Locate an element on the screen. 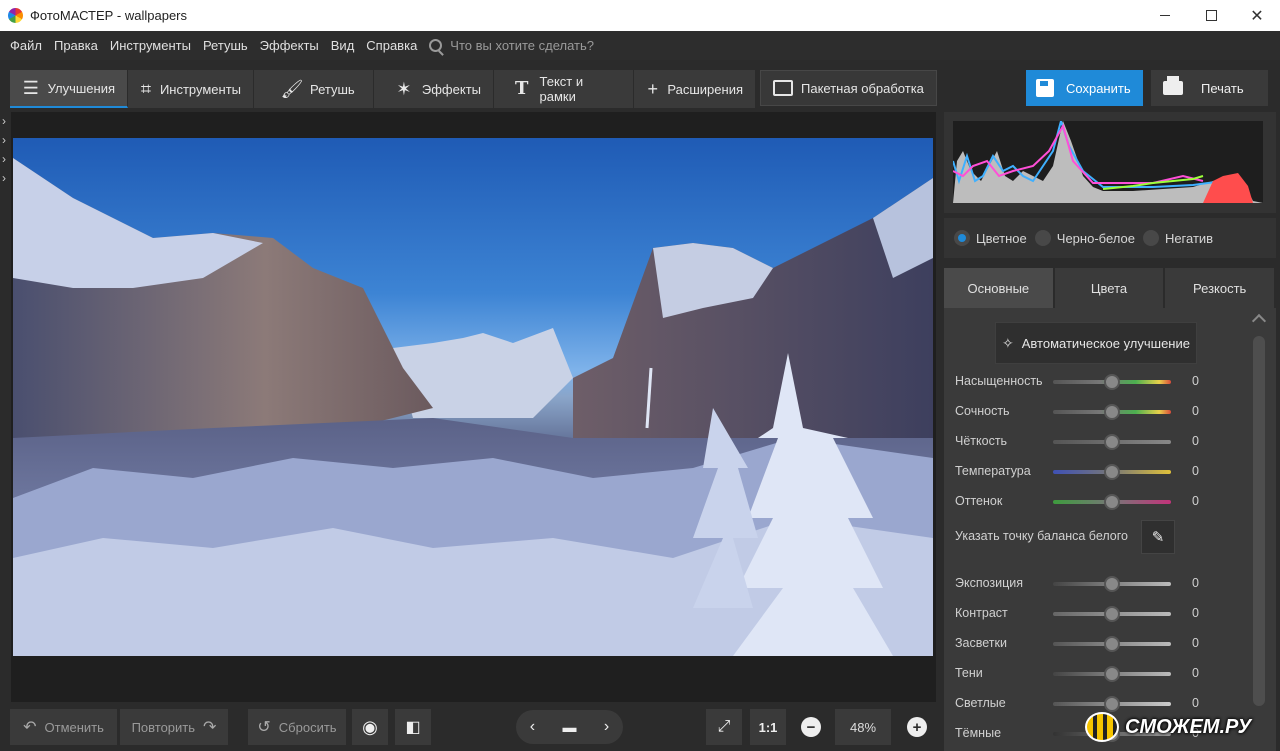 The image size is (1280, 751). brush-icon: 🖌 is located at coordinates (292, 89).